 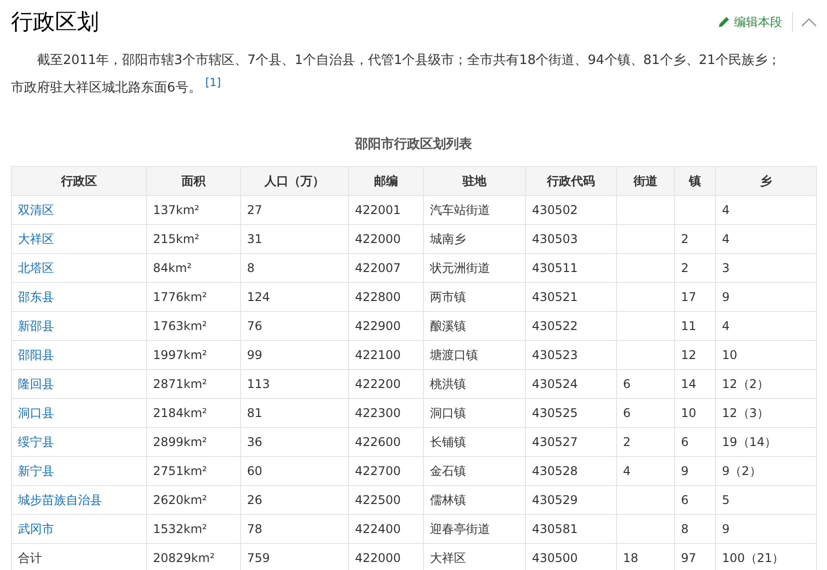 I want to click on column-header: 邮编, so click(x=386, y=181).